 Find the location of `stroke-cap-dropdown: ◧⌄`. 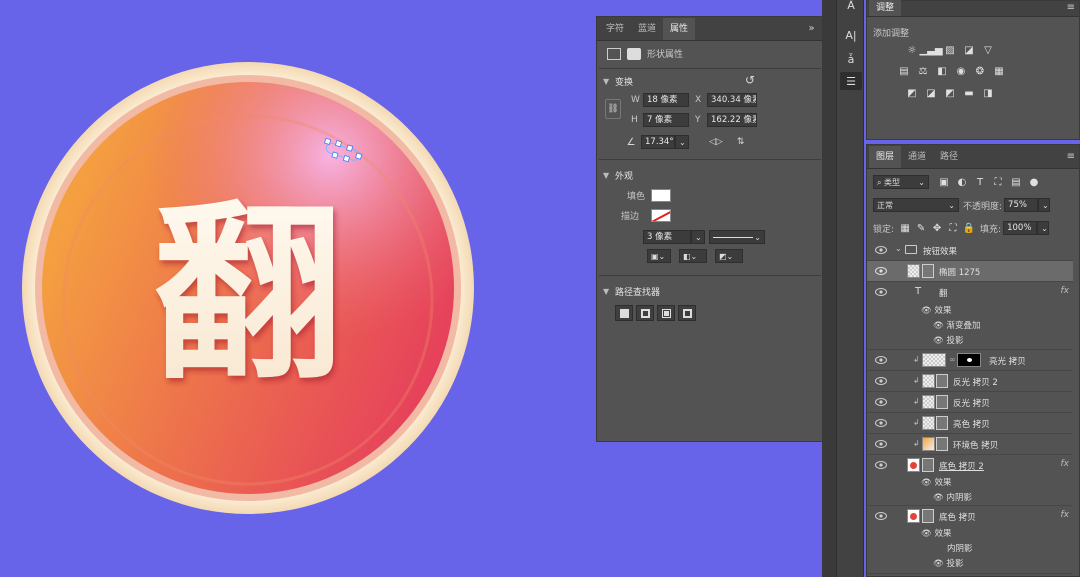

stroke-cap-dropdown: ◧⌄ is located at coordinates (693, 256).